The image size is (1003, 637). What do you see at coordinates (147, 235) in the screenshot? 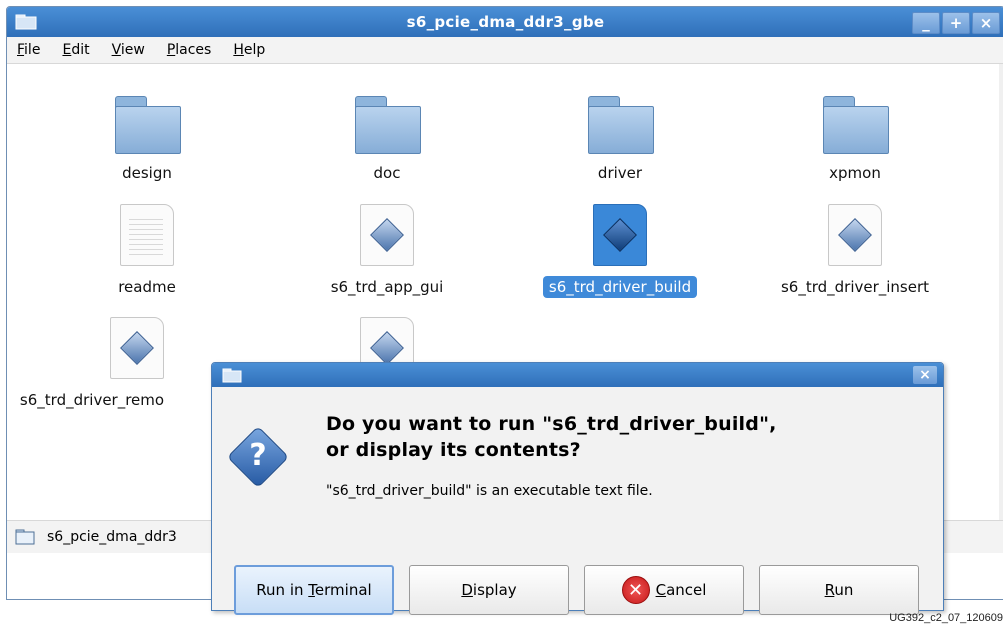
I see `text-file-icon` at bounding box center [147, 235].